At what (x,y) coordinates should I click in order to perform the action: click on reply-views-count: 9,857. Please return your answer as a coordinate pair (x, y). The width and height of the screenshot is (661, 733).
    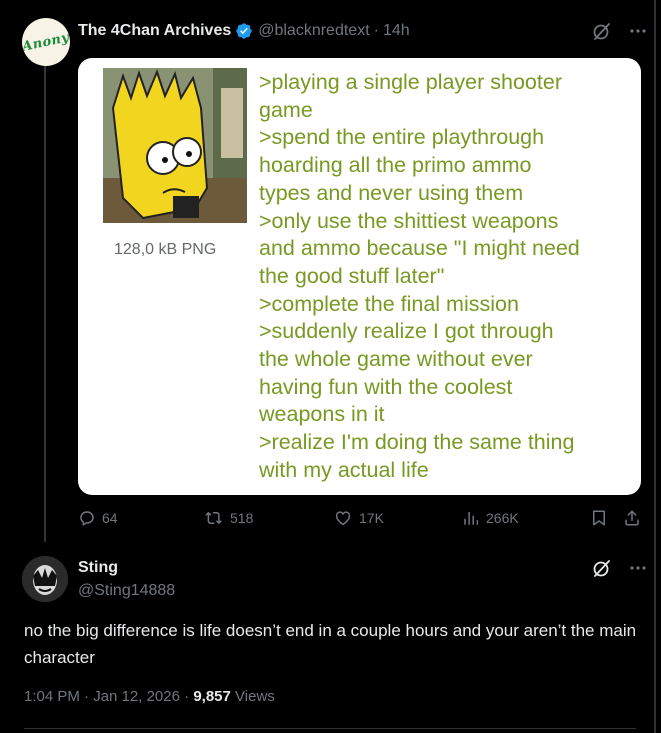
    Looking at the image, I should click on (212, 696).